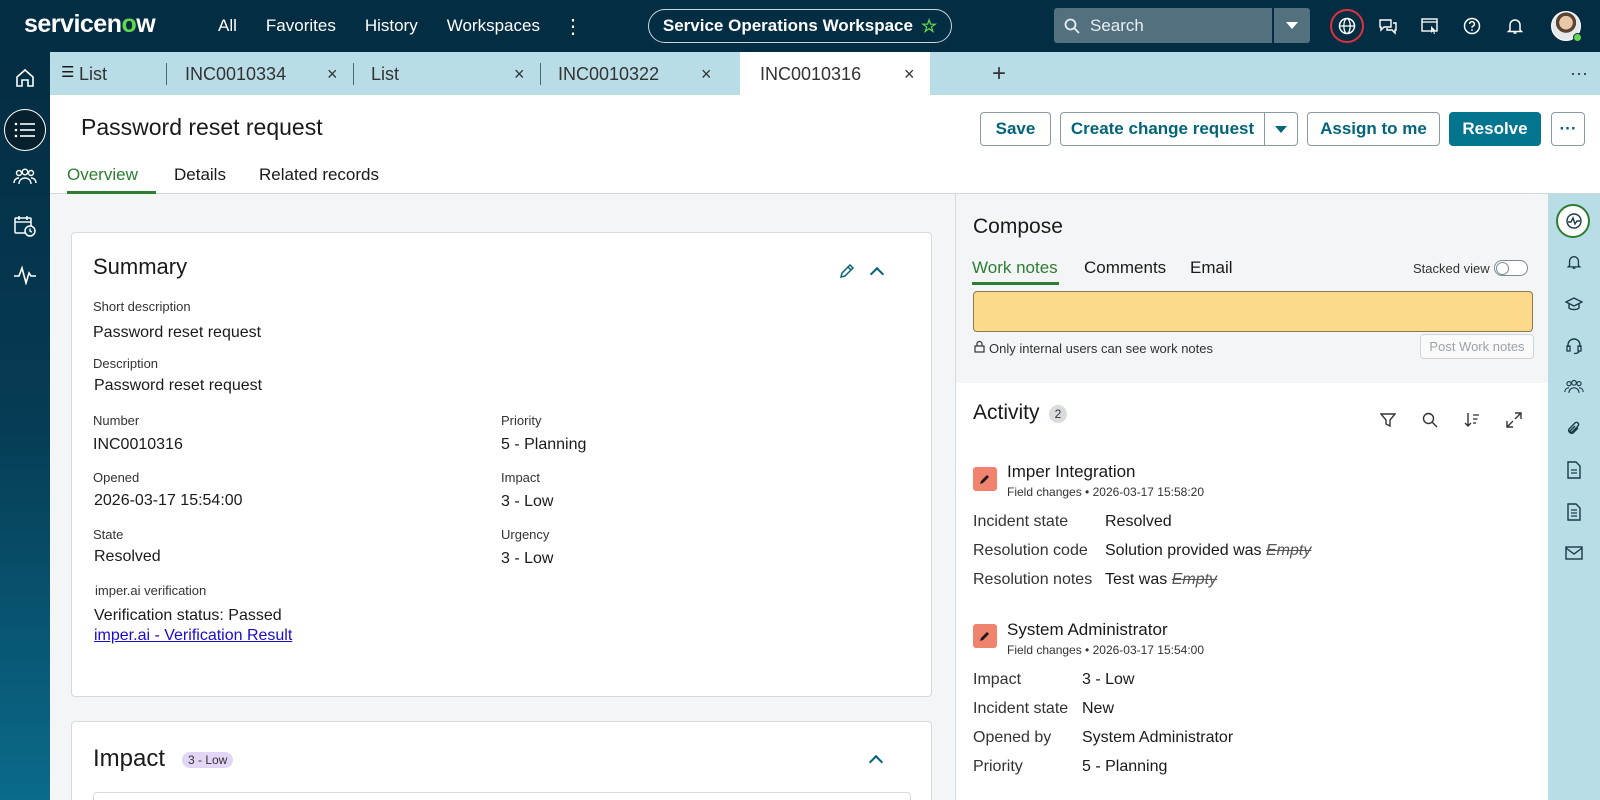 The width and height of the screenshot is (1600, 800). I want to click on impact-content, so click(502, 796).